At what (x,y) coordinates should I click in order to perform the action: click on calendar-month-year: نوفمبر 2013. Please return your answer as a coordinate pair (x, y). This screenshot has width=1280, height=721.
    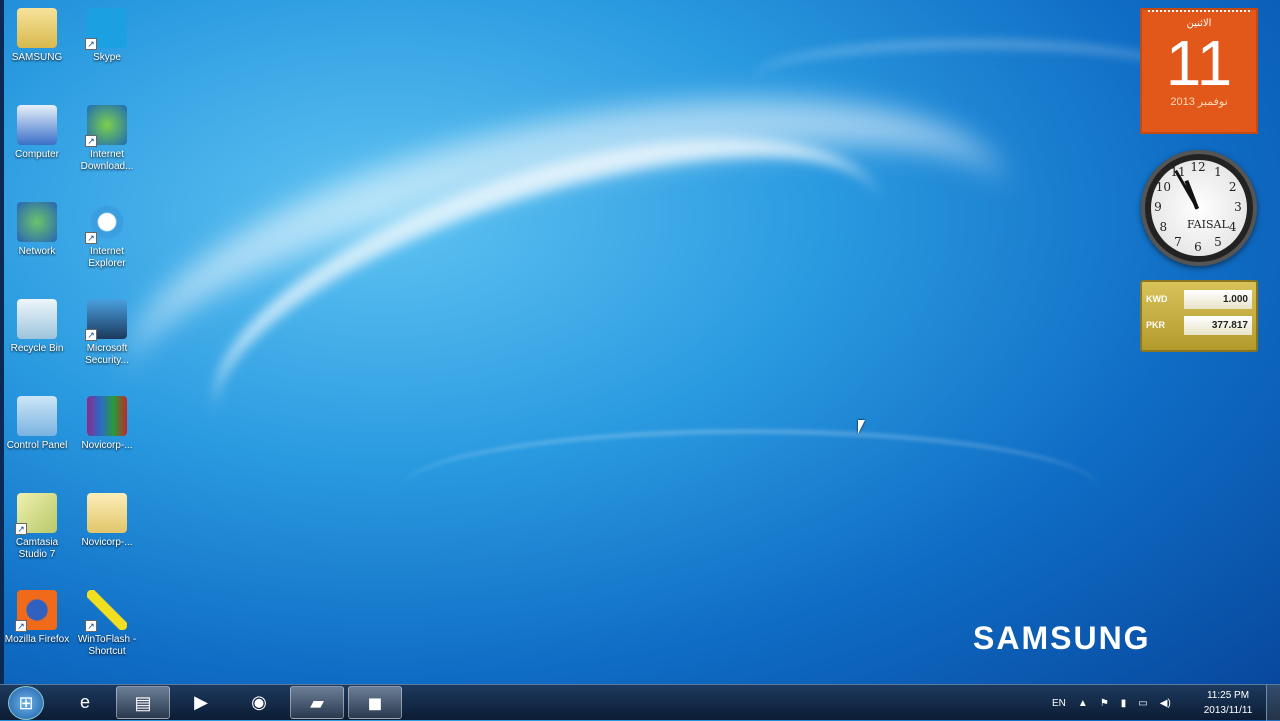
    Looking at the image, I should click on (1199, 102).